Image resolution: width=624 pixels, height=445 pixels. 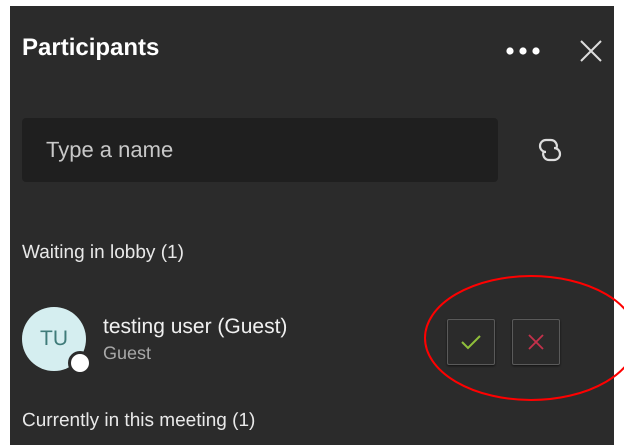 I want to click on check-icon, so click(x=471, y=342).